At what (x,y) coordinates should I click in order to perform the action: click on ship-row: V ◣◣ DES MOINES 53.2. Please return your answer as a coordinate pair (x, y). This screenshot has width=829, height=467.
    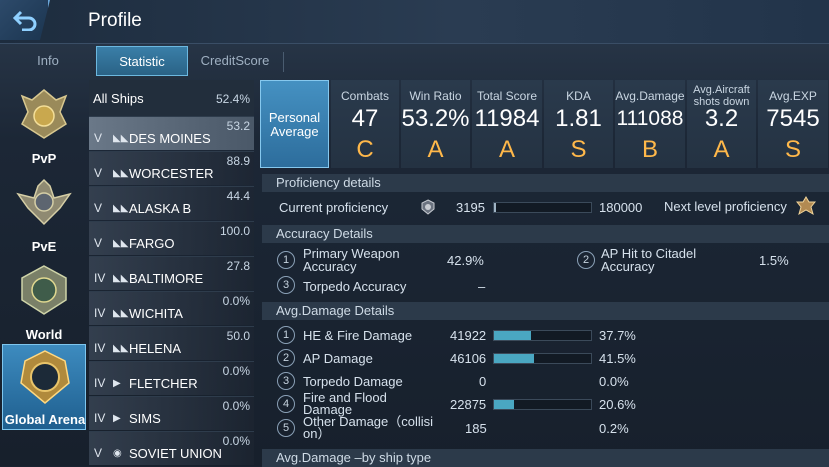
    Looking at the image, I should click on (171, 133).